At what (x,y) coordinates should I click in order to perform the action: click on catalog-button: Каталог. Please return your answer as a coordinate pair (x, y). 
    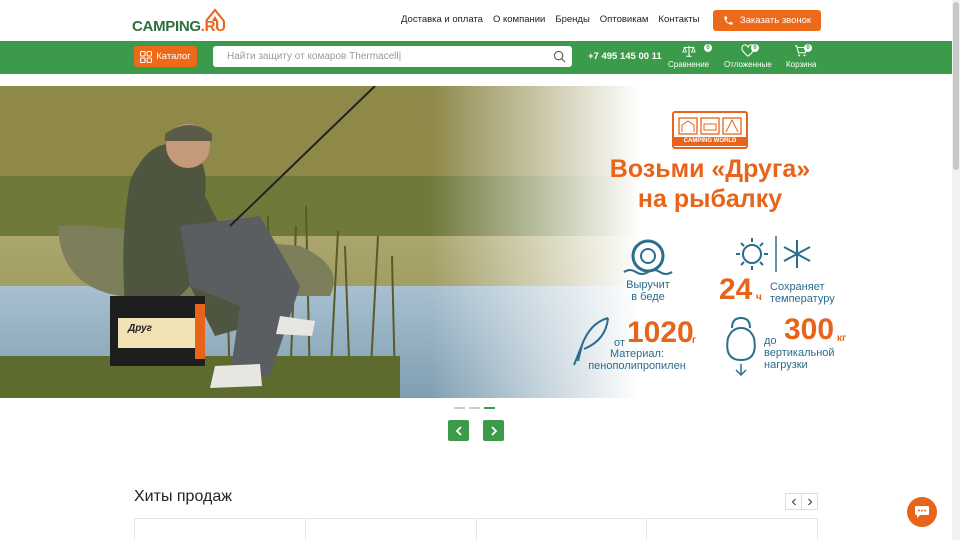
    Looking at the image, I should click on (165, 56).